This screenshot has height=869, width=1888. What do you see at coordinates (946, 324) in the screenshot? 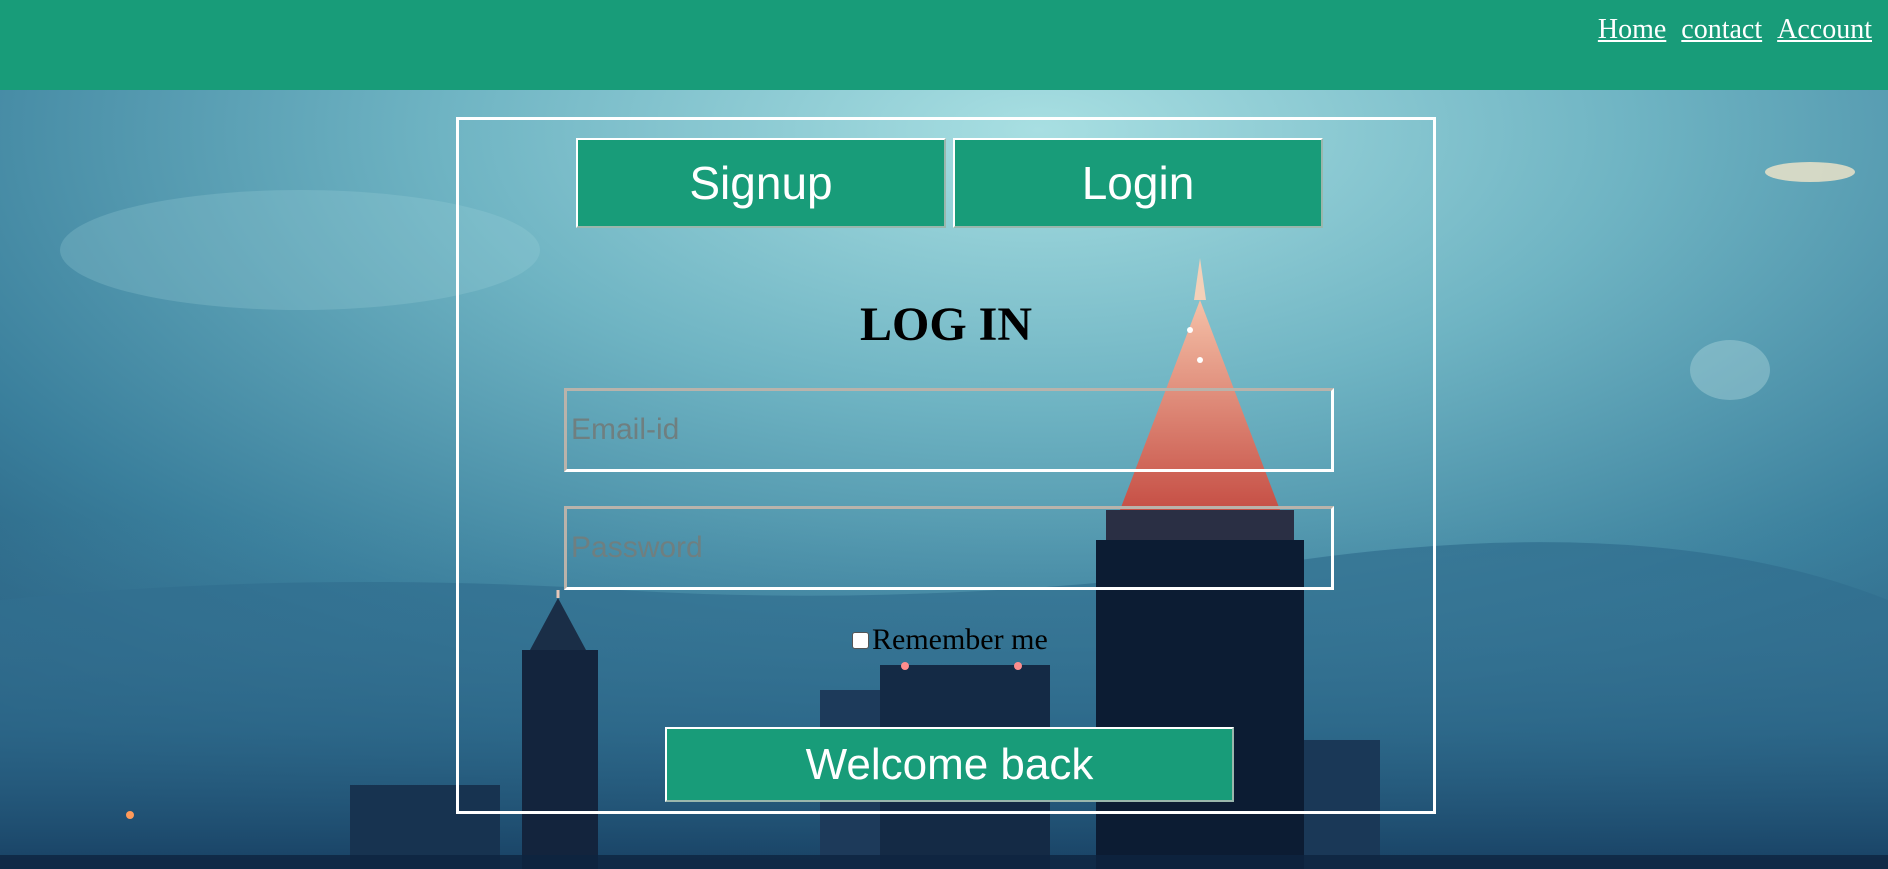
I see `form-title: LOG IN` at bounding box center [946, 324].